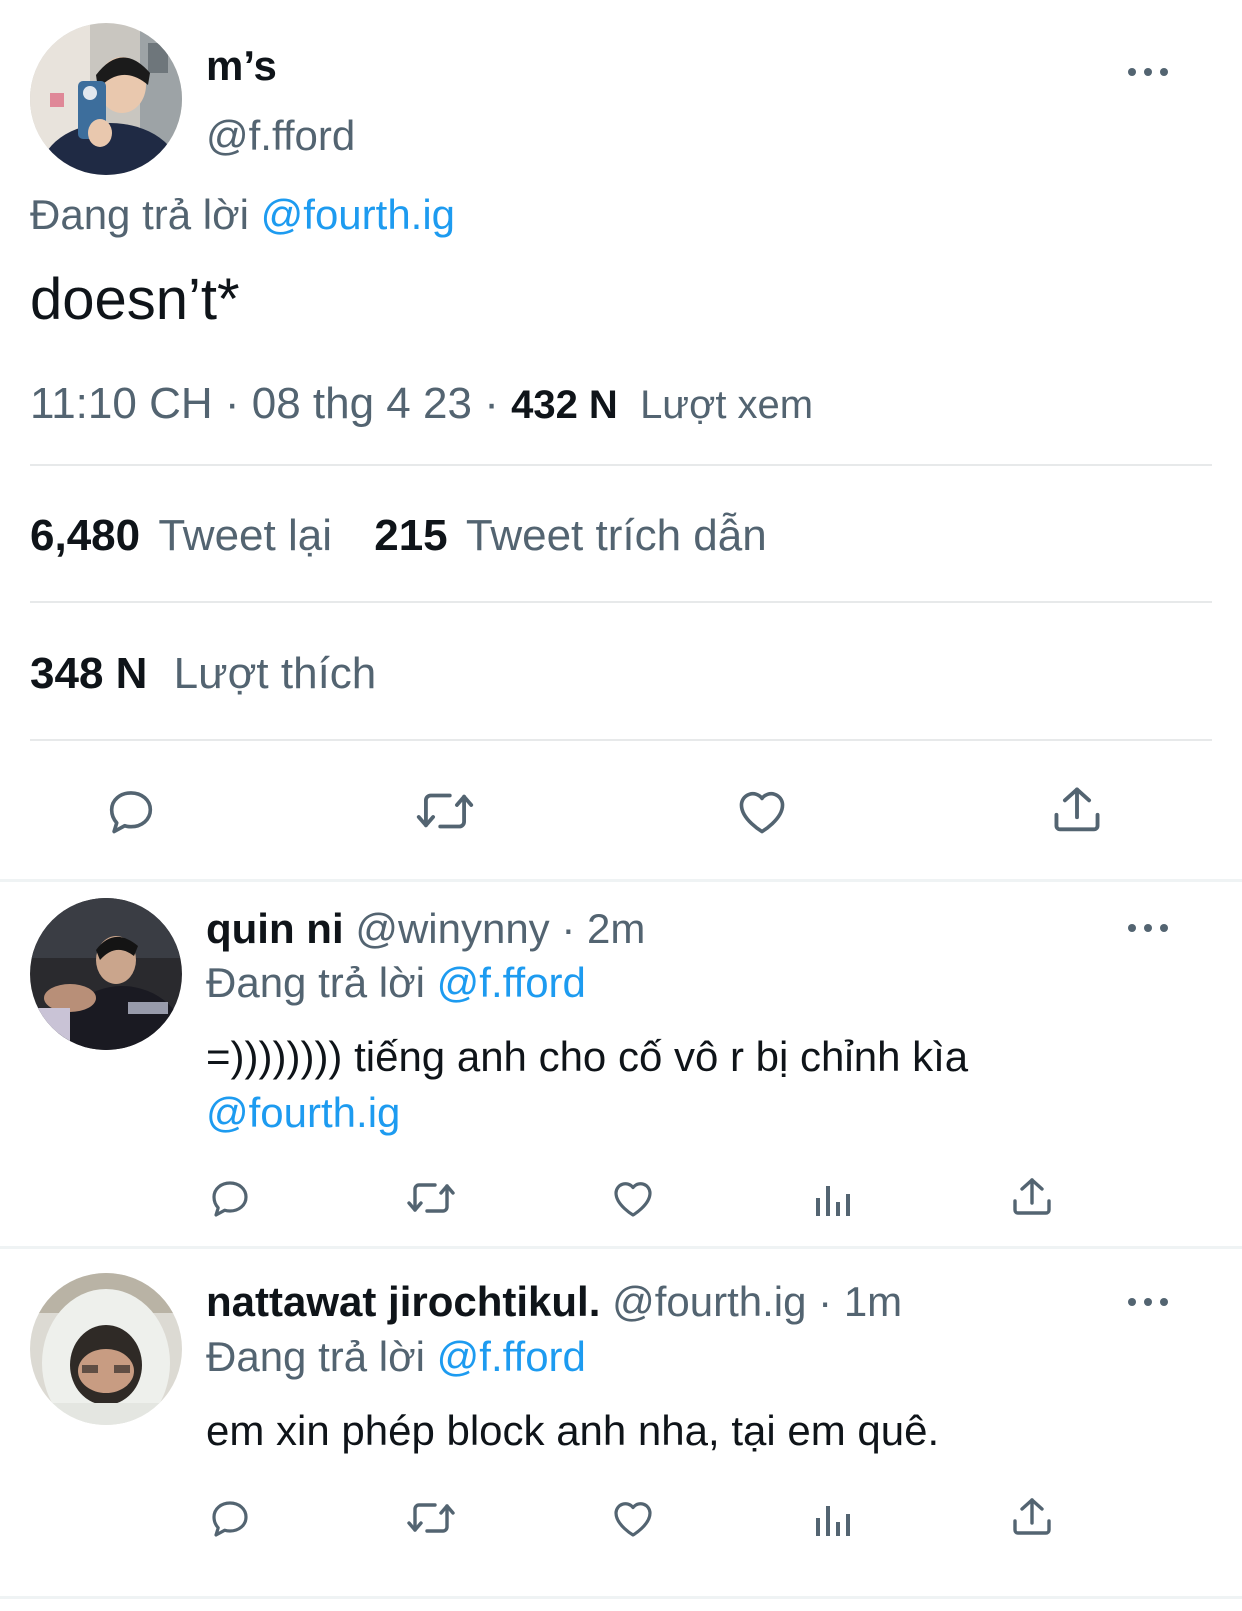  I want to click on reply-age: 2m, so click(616, 928).